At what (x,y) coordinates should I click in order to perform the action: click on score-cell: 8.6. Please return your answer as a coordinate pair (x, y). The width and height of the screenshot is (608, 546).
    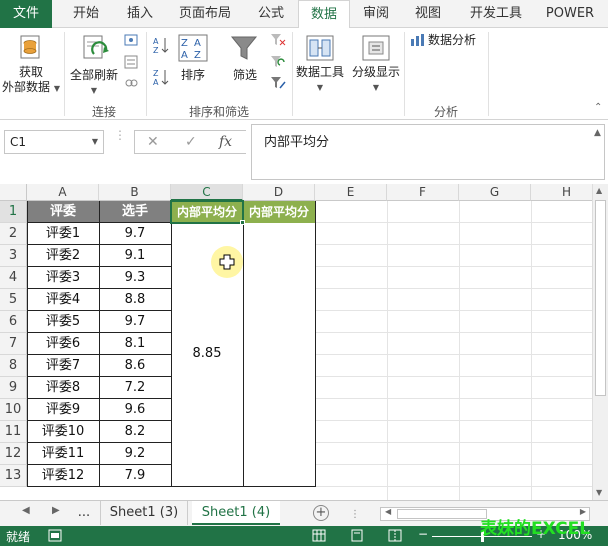
    Looking at the image, I should click on (135, 366).